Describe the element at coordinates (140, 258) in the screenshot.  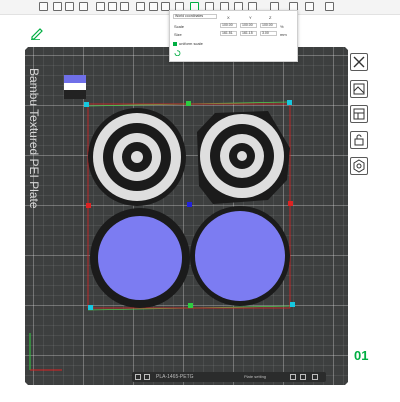
I see `disc-model-left` at that location.